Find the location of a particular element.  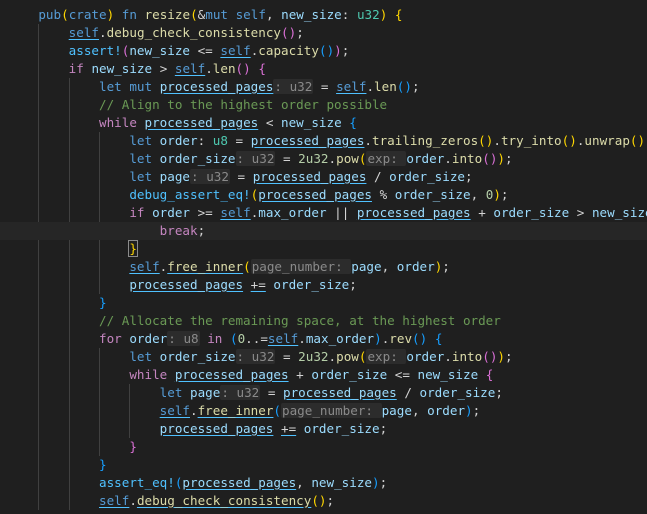

punctuation-token: % is located at coordinates (383, 194).